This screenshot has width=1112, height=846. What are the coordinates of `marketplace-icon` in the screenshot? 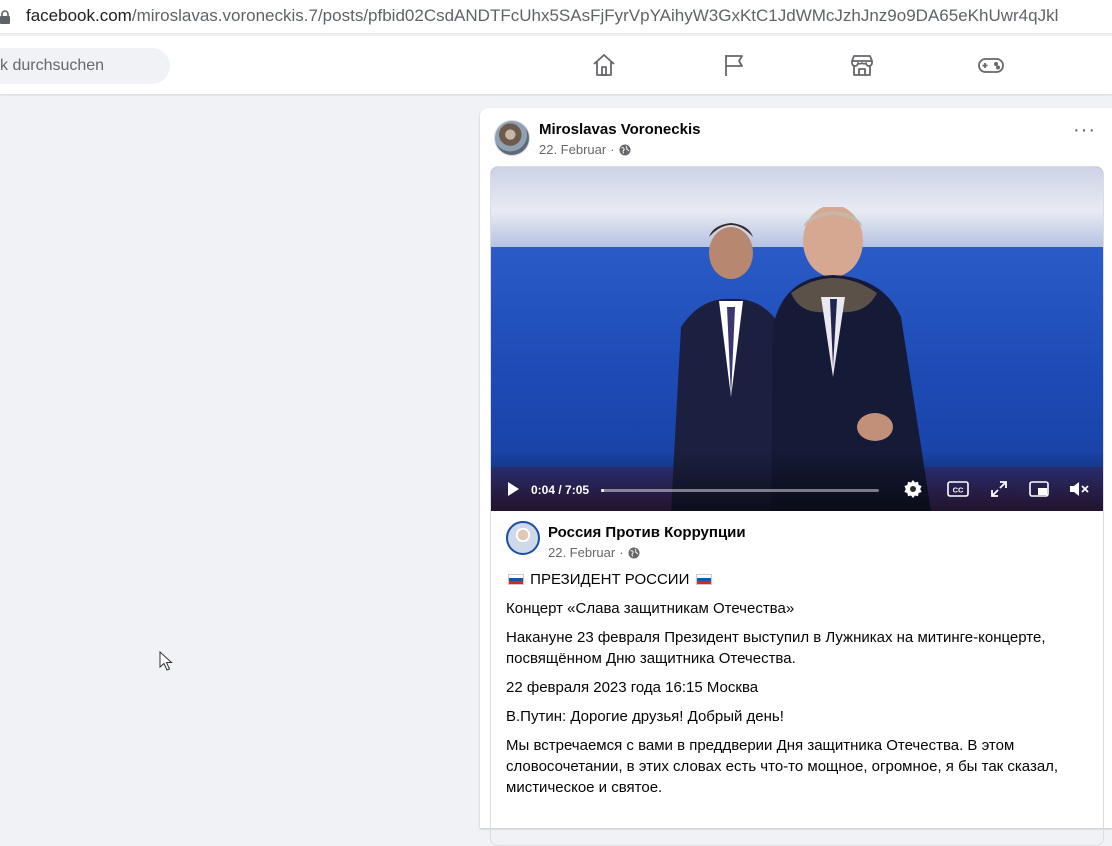 It's located at (862, 65).